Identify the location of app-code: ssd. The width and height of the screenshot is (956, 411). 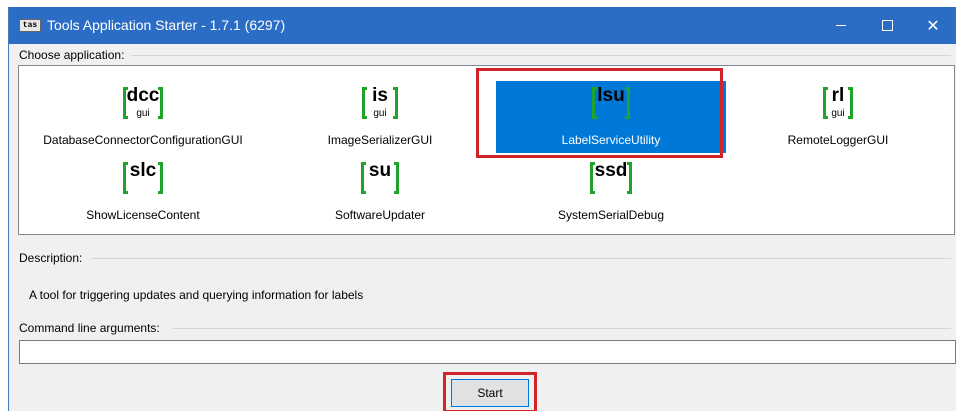
(611, 170).